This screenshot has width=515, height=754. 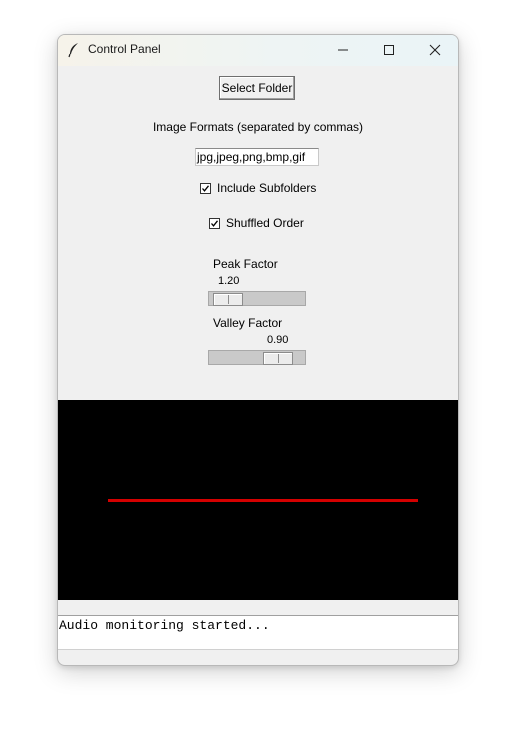 What do you see at coordinates (263, 500) in the screenshot?
I see `audio-level-line` at bounding box center [263, 500].